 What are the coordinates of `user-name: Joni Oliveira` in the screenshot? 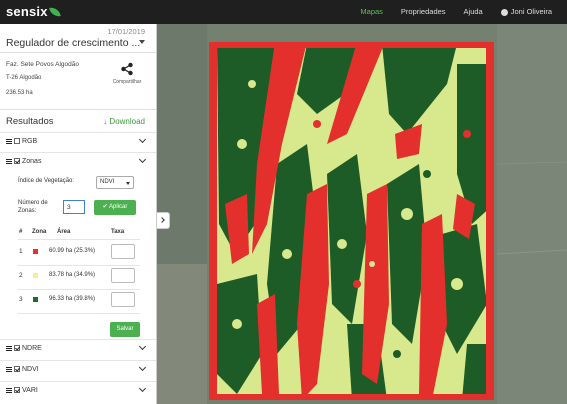 It's located at (531, 11).